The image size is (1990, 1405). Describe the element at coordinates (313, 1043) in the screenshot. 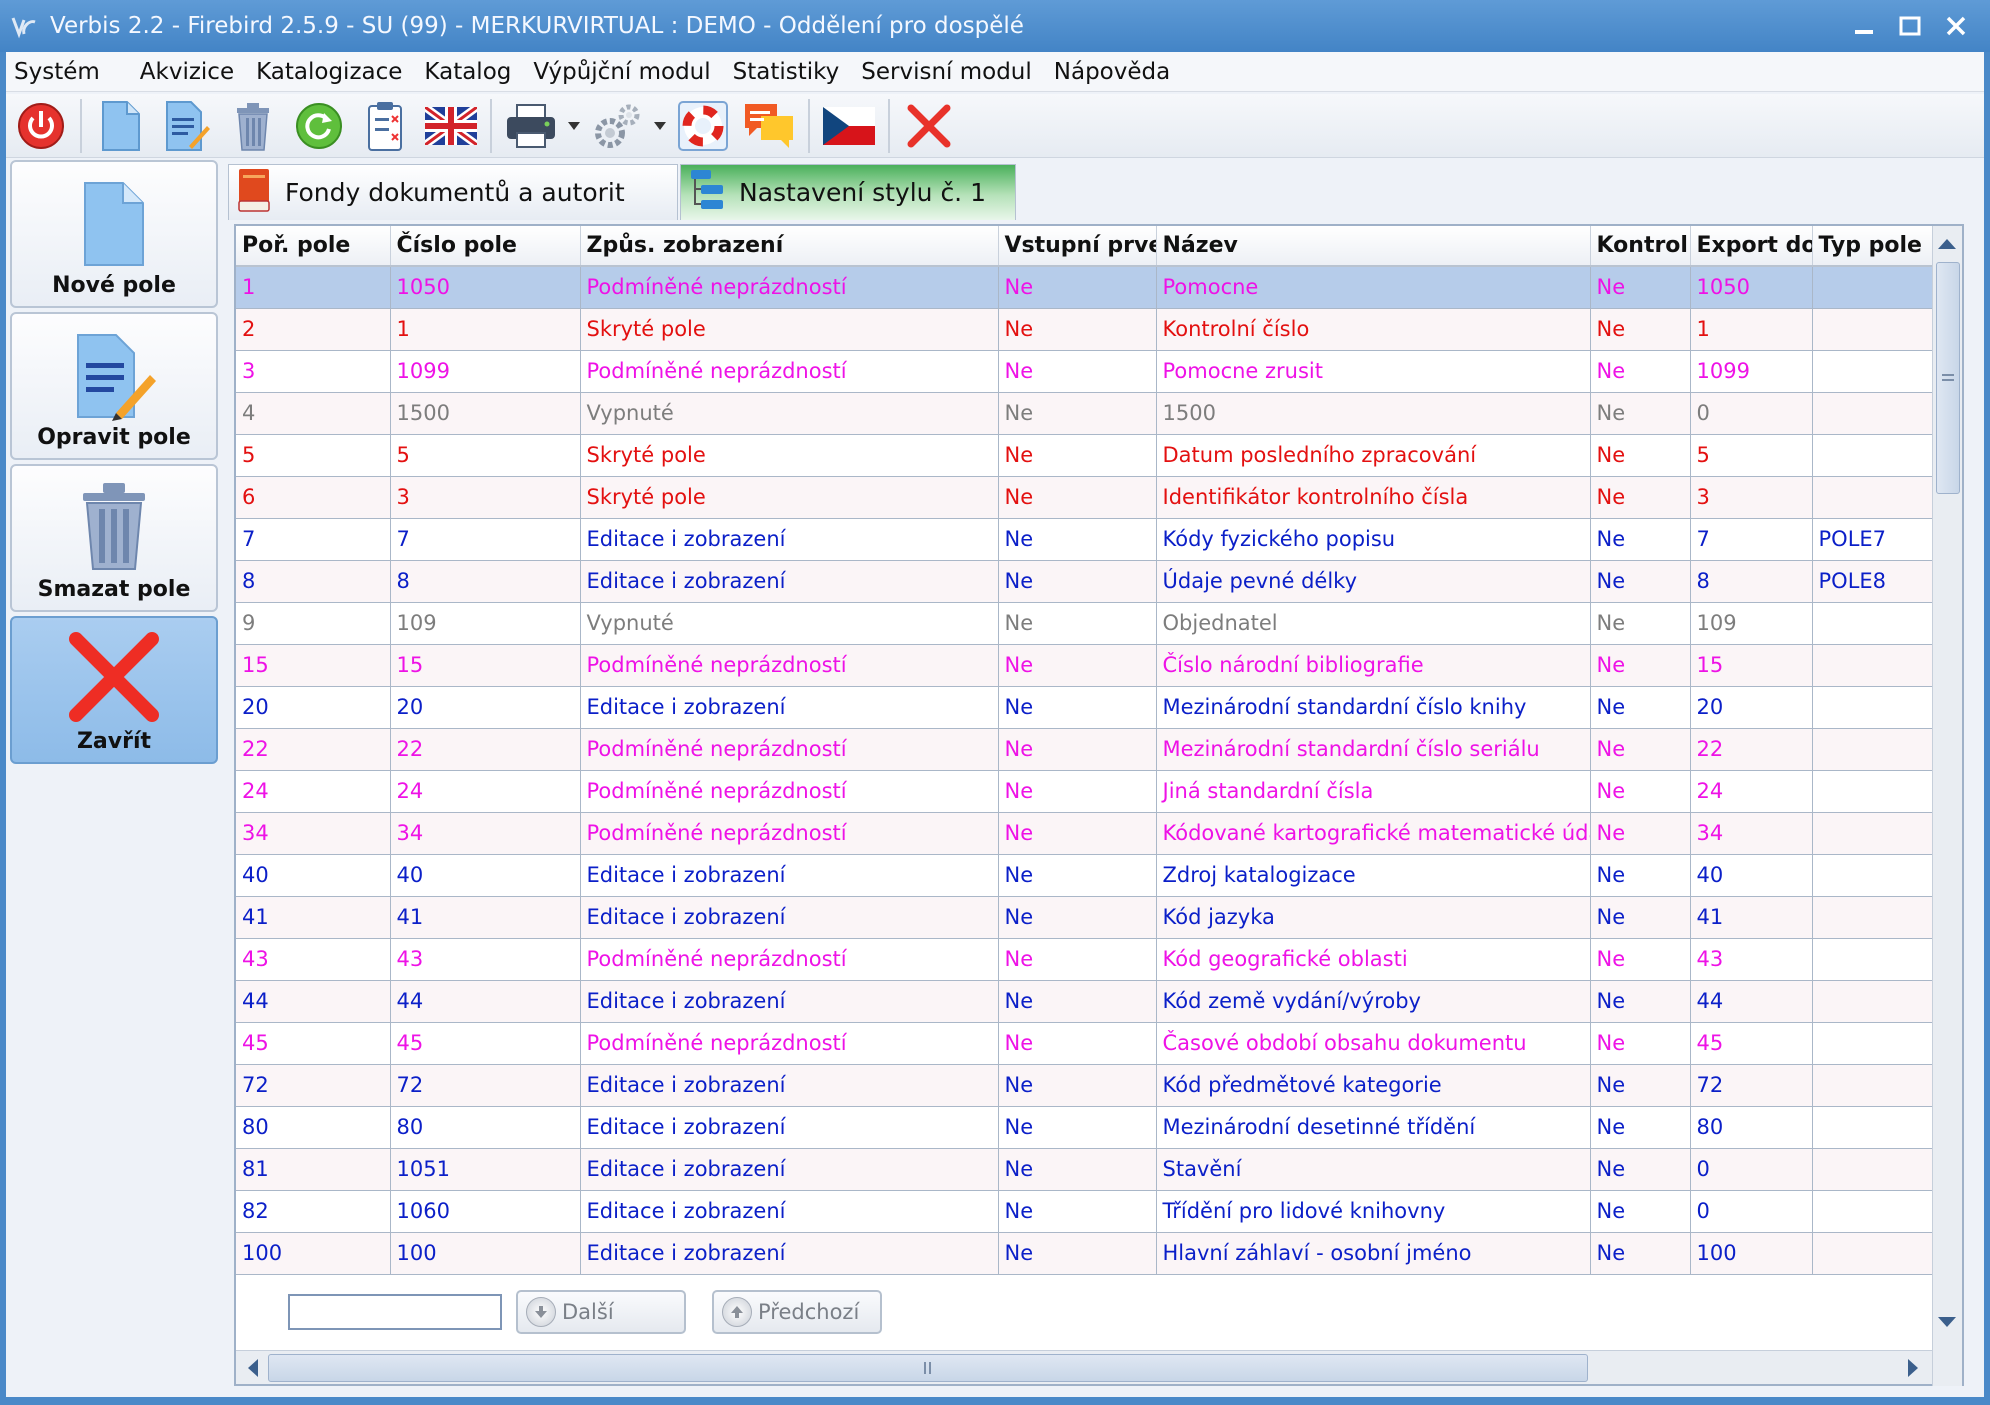

I see `cell-order: 45` at that location.